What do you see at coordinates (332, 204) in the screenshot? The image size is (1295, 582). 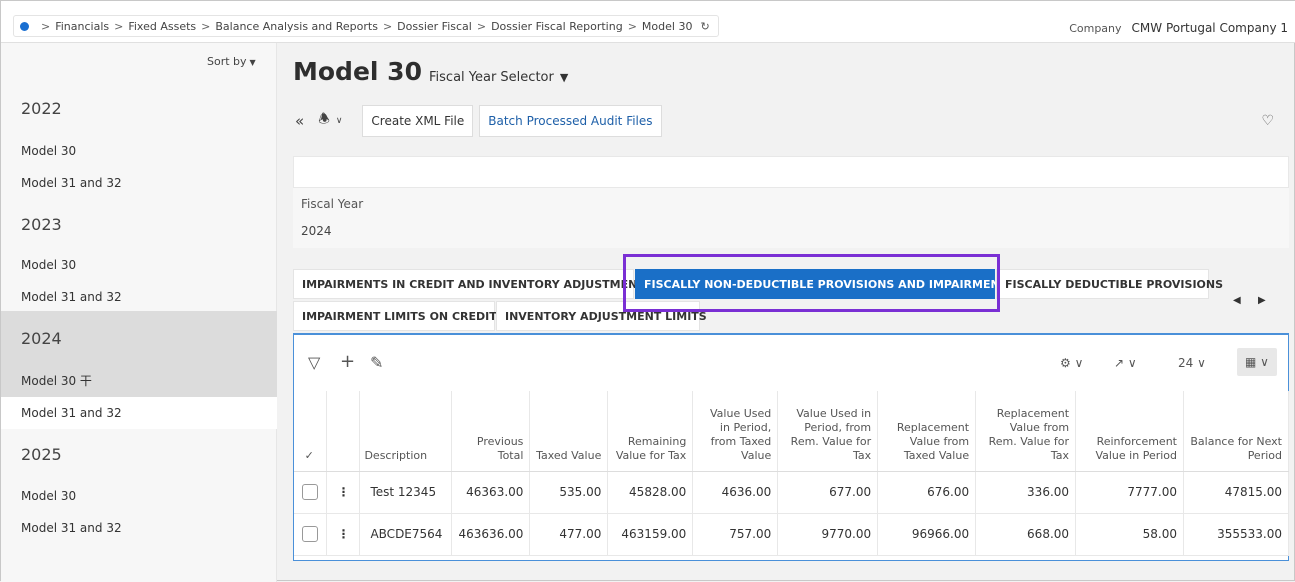 I see `fiscal-year-label: Fiscal Year` at bounding box center [332, 204].